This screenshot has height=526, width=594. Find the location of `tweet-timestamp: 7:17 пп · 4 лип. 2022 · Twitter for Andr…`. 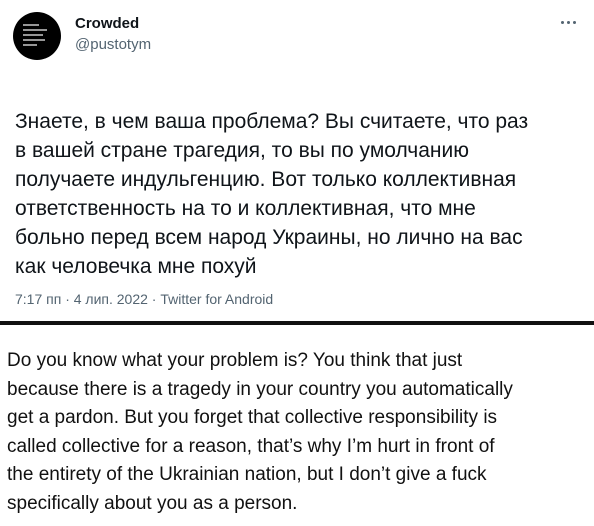

tweet-timestamp: 7:17 пп · 4 лип. 2022 · Twitter for Andr… is located at coordinates (144, 299).